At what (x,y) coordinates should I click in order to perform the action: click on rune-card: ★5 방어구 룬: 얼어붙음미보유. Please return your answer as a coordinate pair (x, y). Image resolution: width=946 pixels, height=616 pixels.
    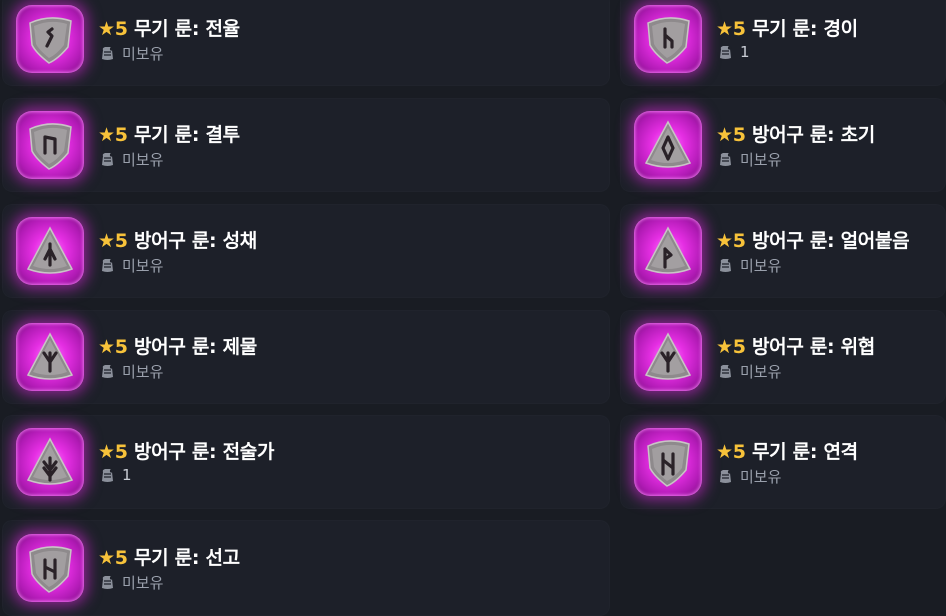
    Looking at the image, I should click on (783, 251).